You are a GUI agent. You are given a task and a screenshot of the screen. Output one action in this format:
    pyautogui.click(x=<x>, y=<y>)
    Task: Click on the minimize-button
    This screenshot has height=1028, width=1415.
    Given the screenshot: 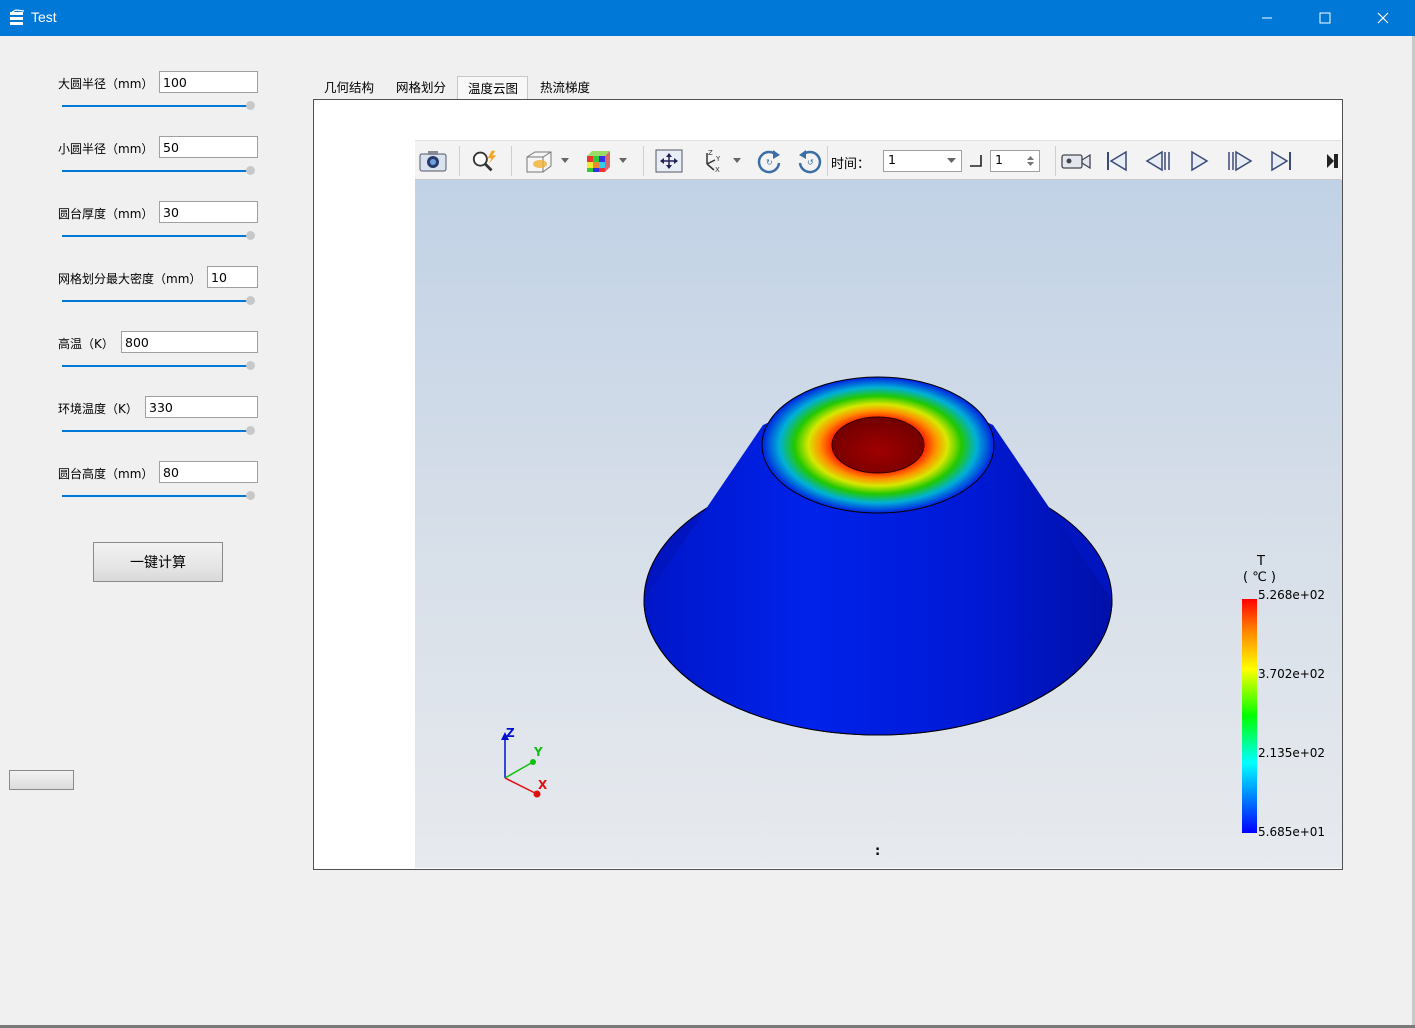 What is the action you would take?
    pyautogui.click(x=1267, y=18)
    